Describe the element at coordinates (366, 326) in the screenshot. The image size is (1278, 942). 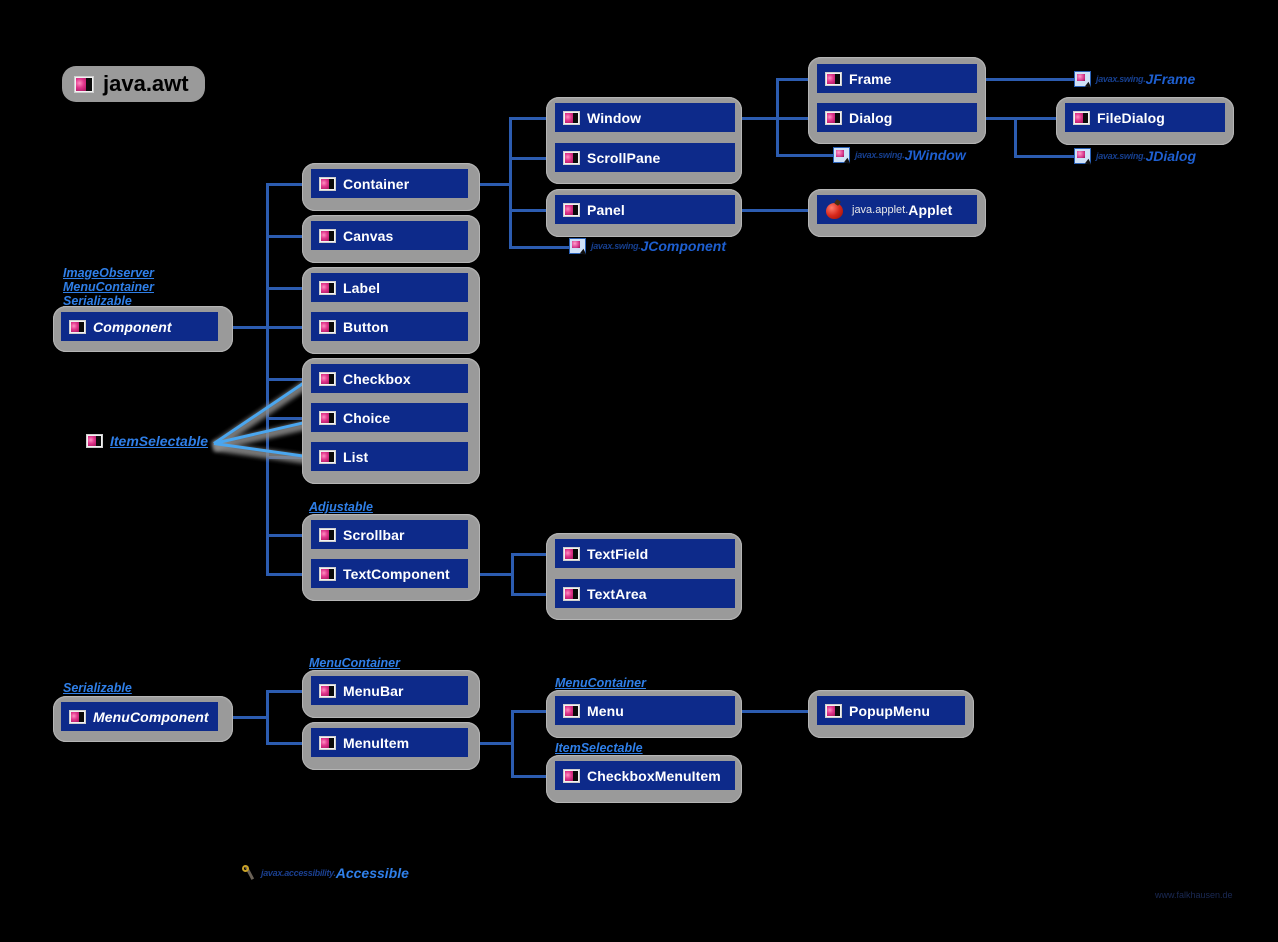
I see `class-label-button: Button` at that location.